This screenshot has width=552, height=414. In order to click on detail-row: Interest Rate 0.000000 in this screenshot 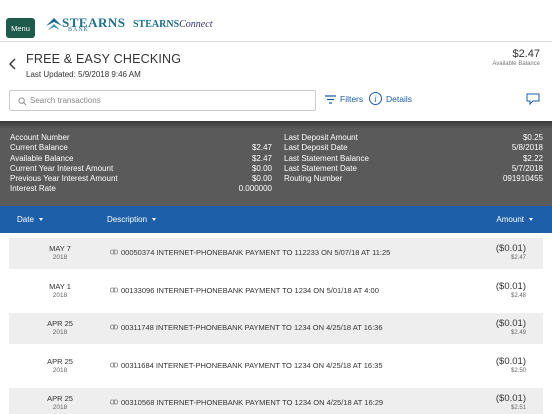, I will do `click(141, 189)`.